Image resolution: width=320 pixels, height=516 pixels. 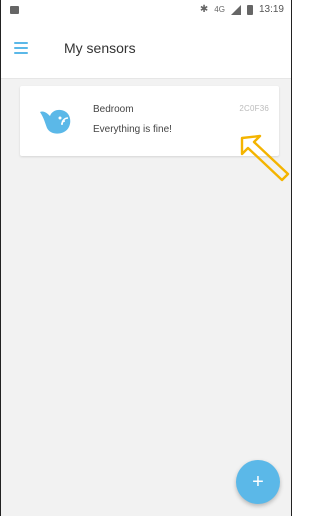 I want to click on status-bar: ✱ 4G 13:19, so click(x=146, y=11).